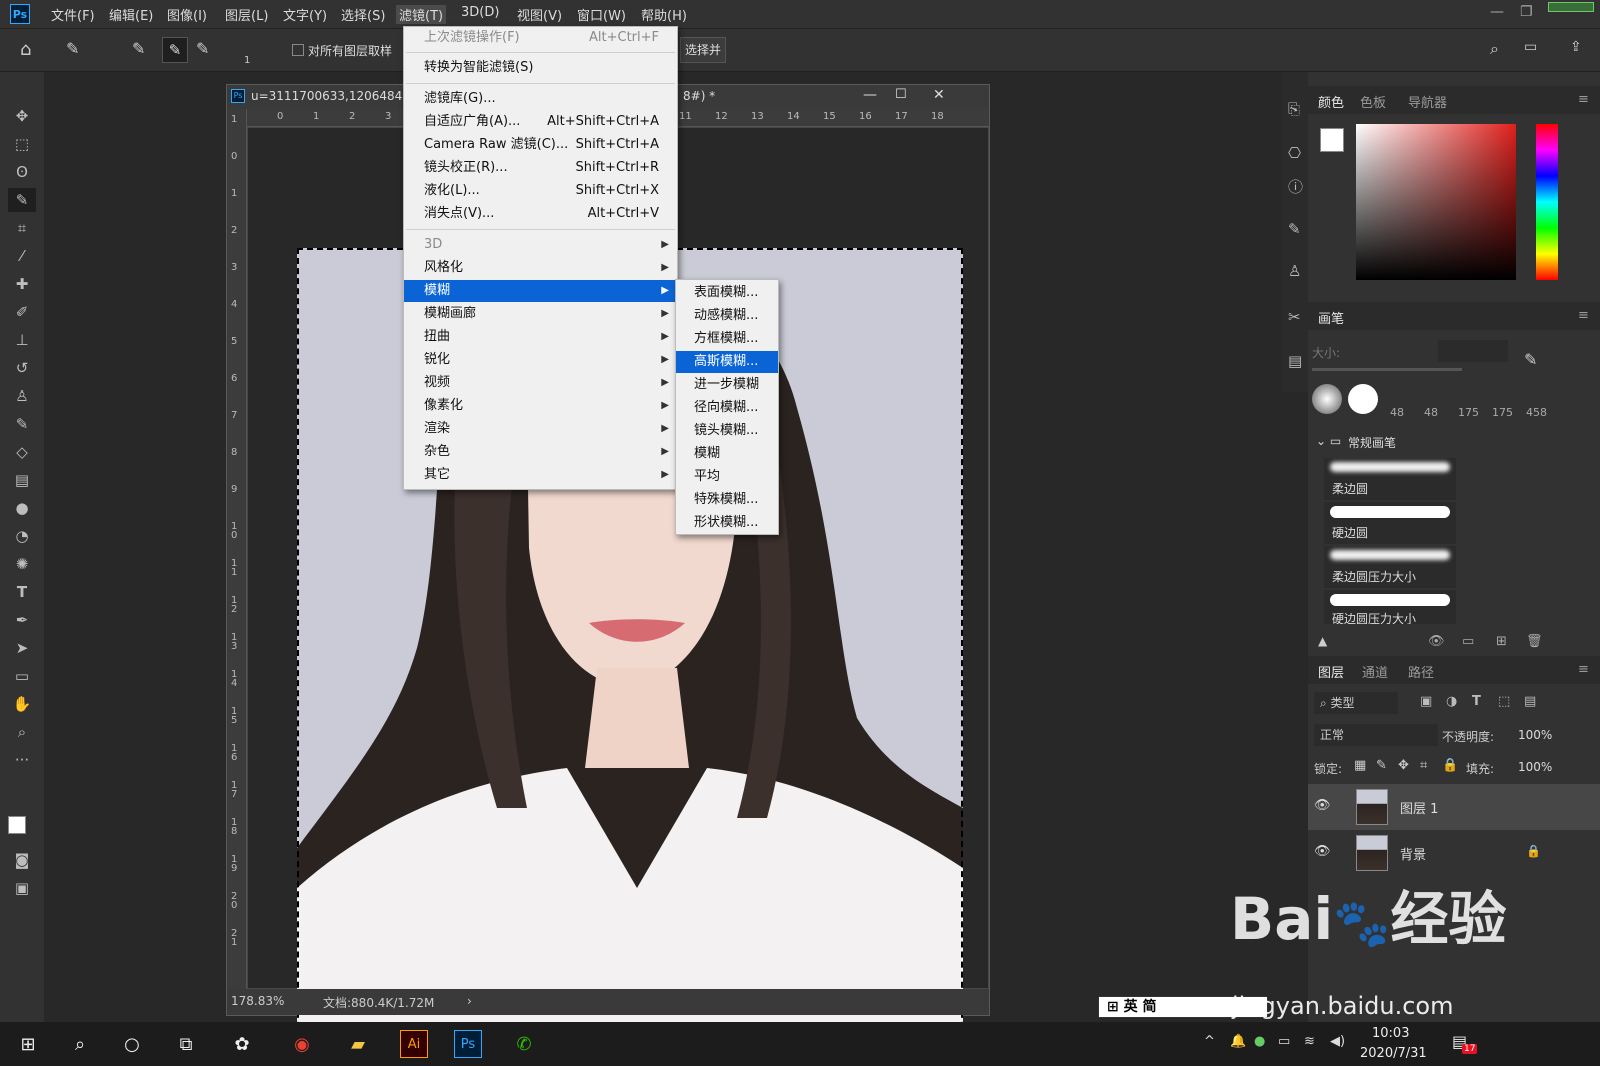 This screenshot has width=1600, height=1066. Describe the element at coordinates (1476, 701) in the screenshot. I see `filter-type-icon: T` at that location.